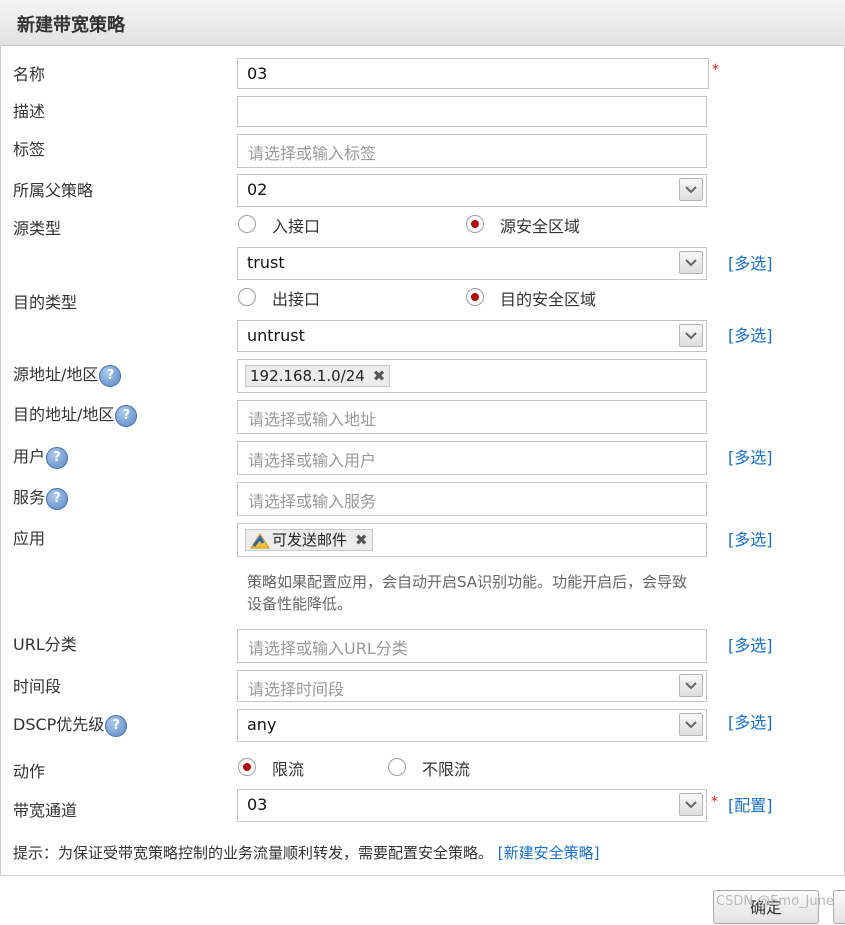  Describe the element at coordinates (422, 23) in the screenshot. I see `dialog-titlebar: 新建带宽策略` at that location.